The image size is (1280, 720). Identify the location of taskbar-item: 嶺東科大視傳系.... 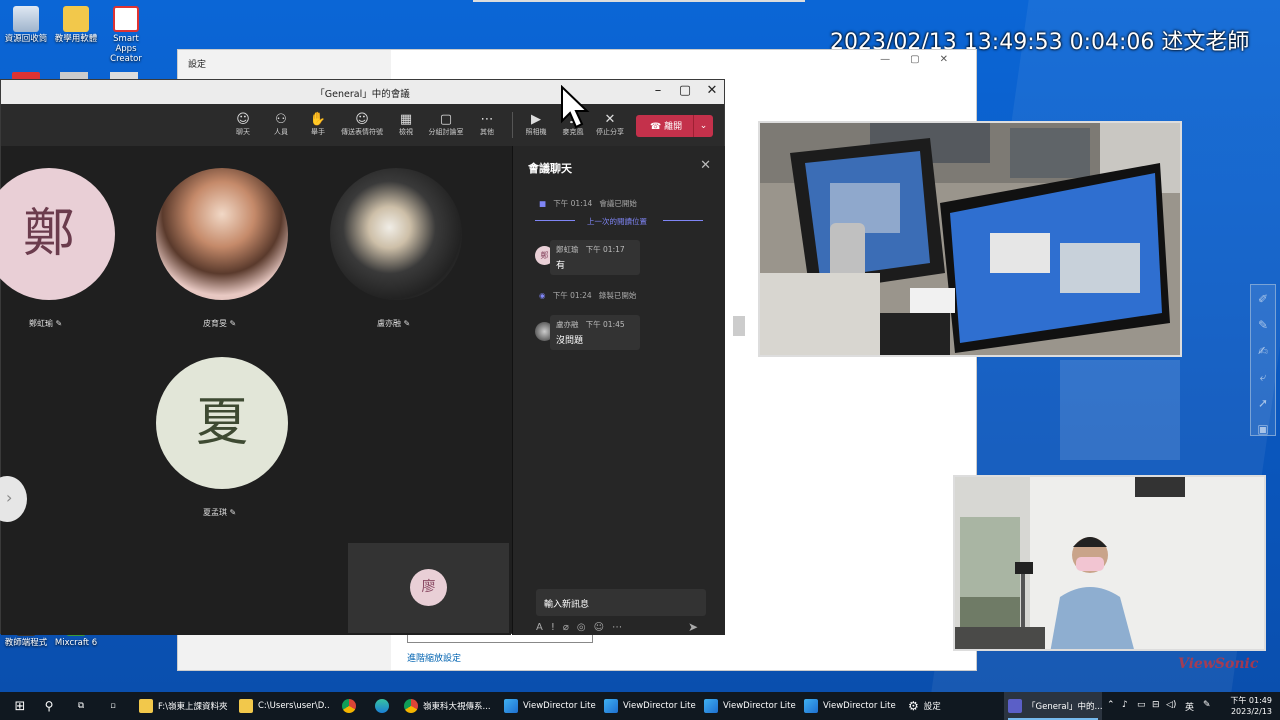
(449, 706).